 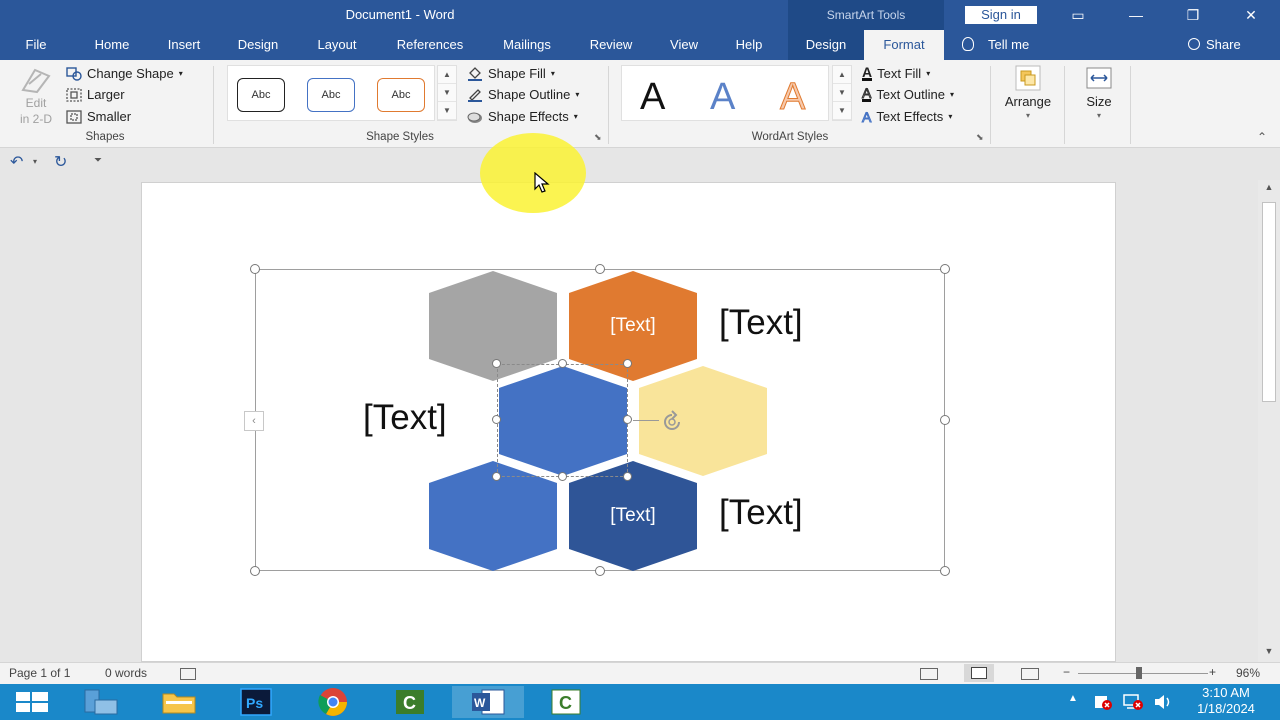 I want to click on page-count: Page 1 of 1, so click(x=39, y=673).